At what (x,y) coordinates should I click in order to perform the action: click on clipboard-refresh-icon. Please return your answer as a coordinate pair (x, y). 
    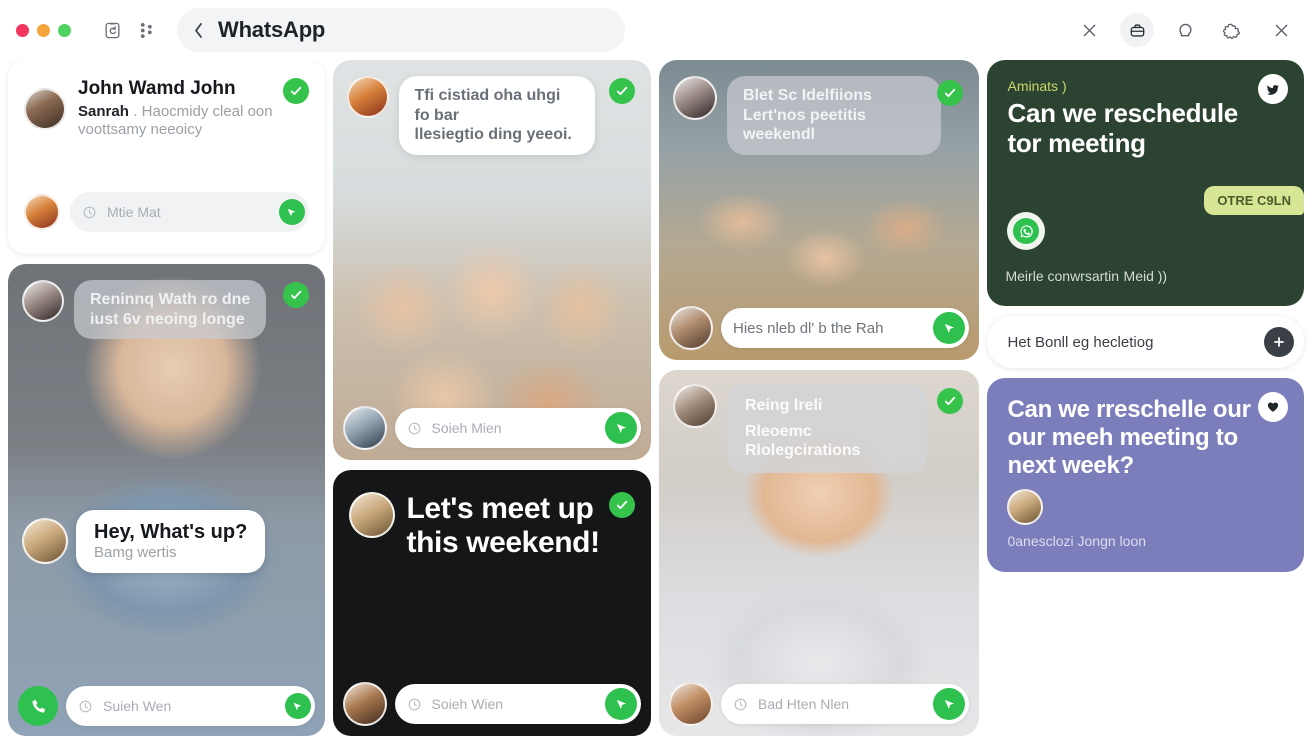
    Looking at the image, I should click on (112, 30).